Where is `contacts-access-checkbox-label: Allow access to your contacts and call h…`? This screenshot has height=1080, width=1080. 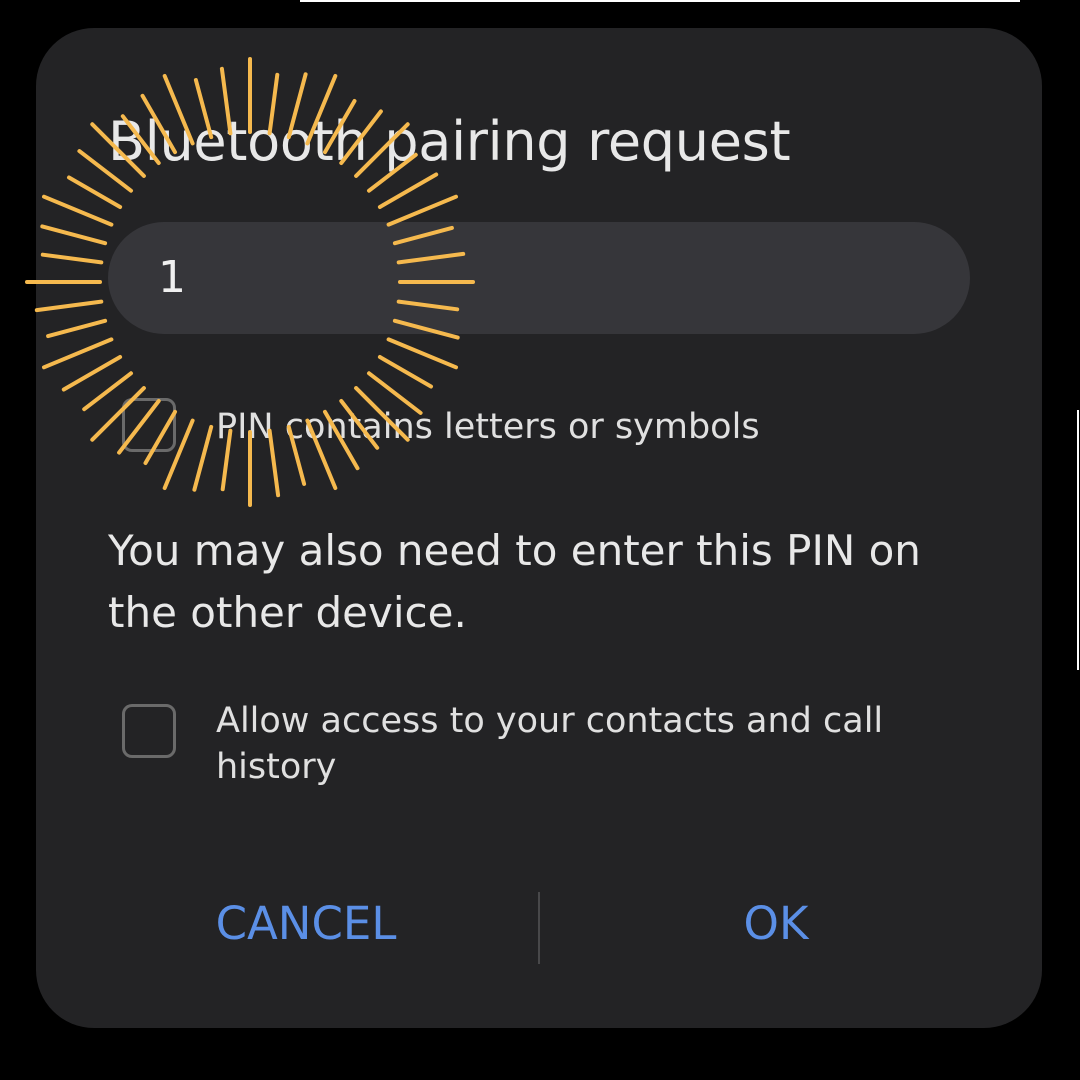 contacts-access-checkbox-label: Allow access to your contacts and call h… is located at coordinates (576, 744).